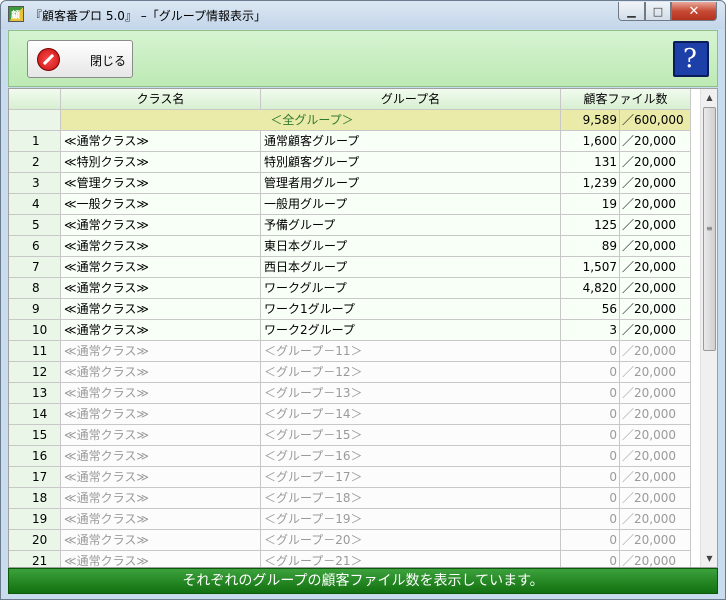 The width and height of the screenshot is (726, 600). What do you see at coordinates (590, 288) in the screenshot?
I see `file-count-cell: 4,820` at bounding box center [590, 288].